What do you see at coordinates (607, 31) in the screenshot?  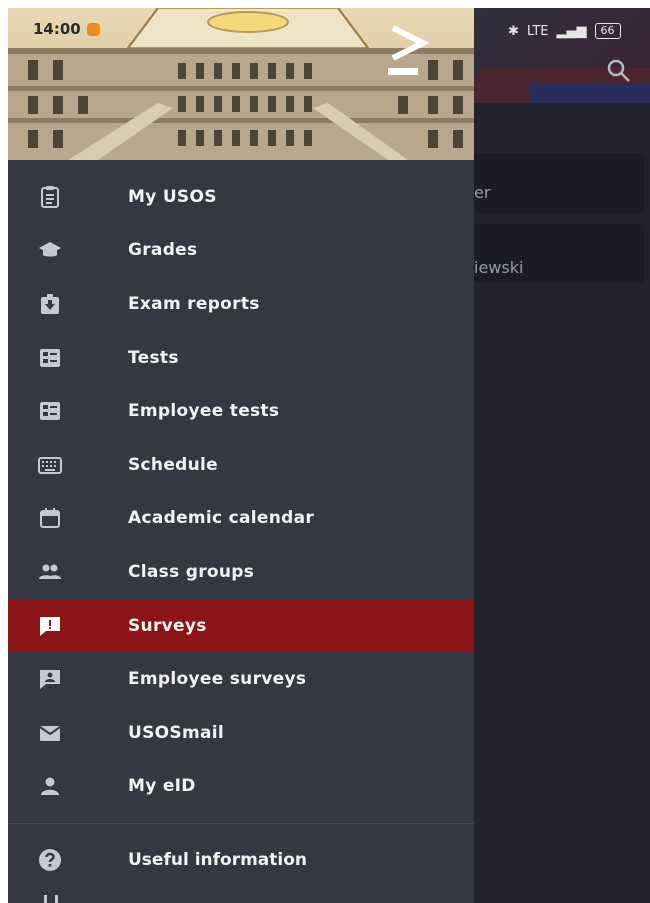 I see `battery-indicator: 66` at bounding box center [607, 31].